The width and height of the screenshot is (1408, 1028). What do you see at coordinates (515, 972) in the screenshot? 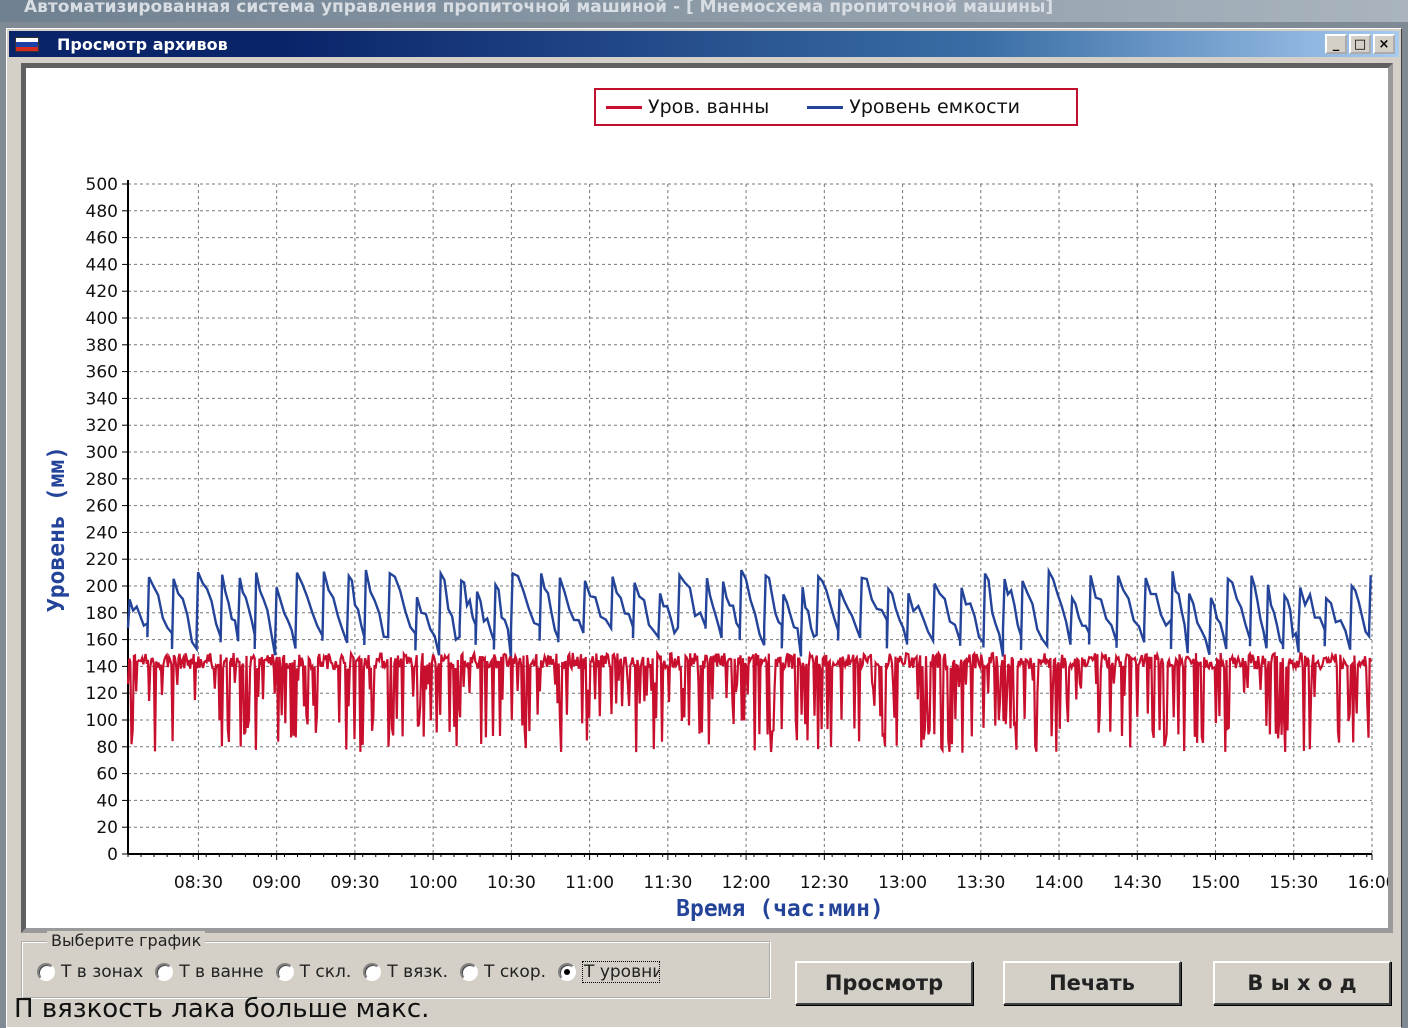
I see `graph-option-label: Т скор.` at bounding box center [515, 972].